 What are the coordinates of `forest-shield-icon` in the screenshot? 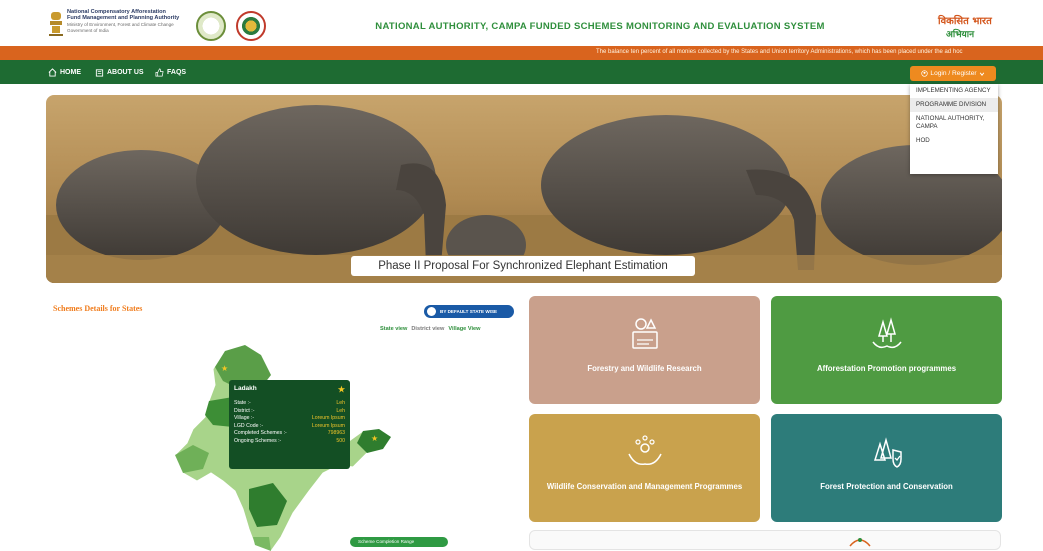 It's located at (887, 452).